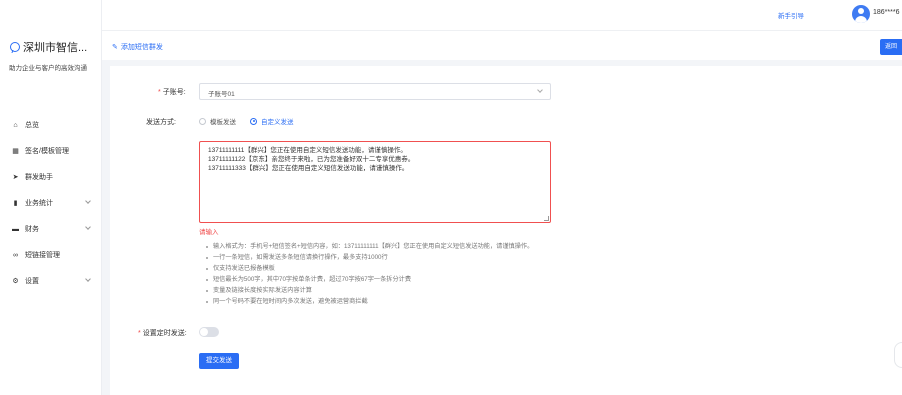 This screenshot has height=395, width=902. What do you see at coordinates (15, 47) in the screenshot?
I see `chat-bubble-icon` at bounding box center [15, 47].